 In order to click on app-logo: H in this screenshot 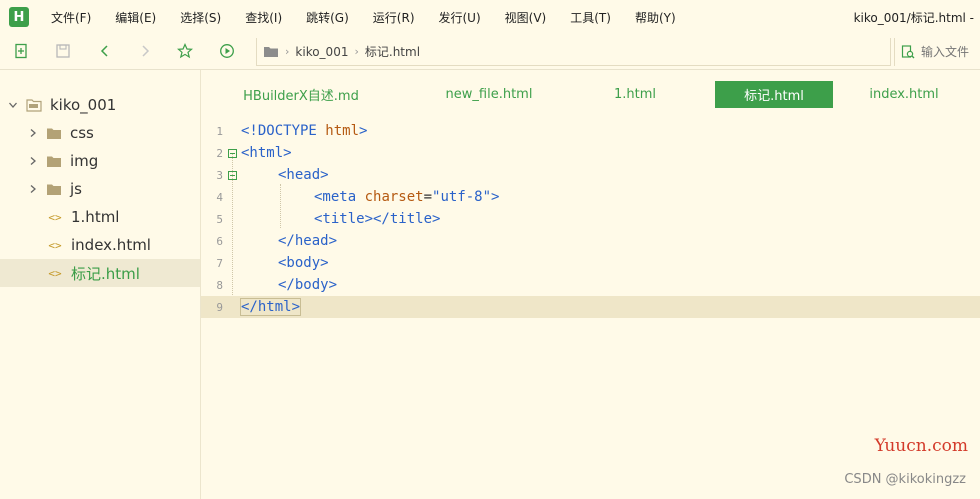, I will do `click(19, 17)`.